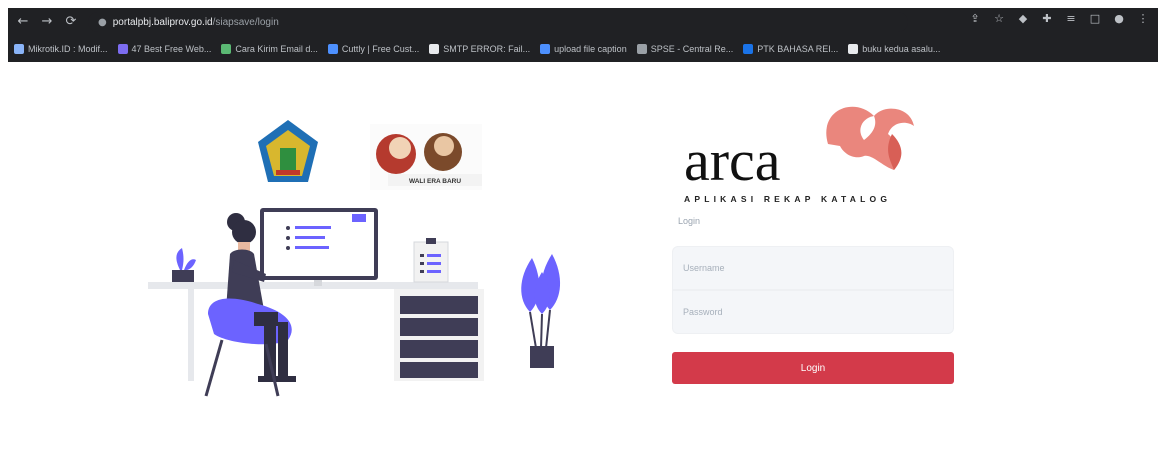 Image resolution: width=1162 pixels, height=456 pixels. What do you see at coordinates (1059, 18) in the screenshot?
I see `toolbar-actions: ⇪ ☆ ◆ ✚ ≡ □ ● ⋮` at bounding box center [1059, 18].